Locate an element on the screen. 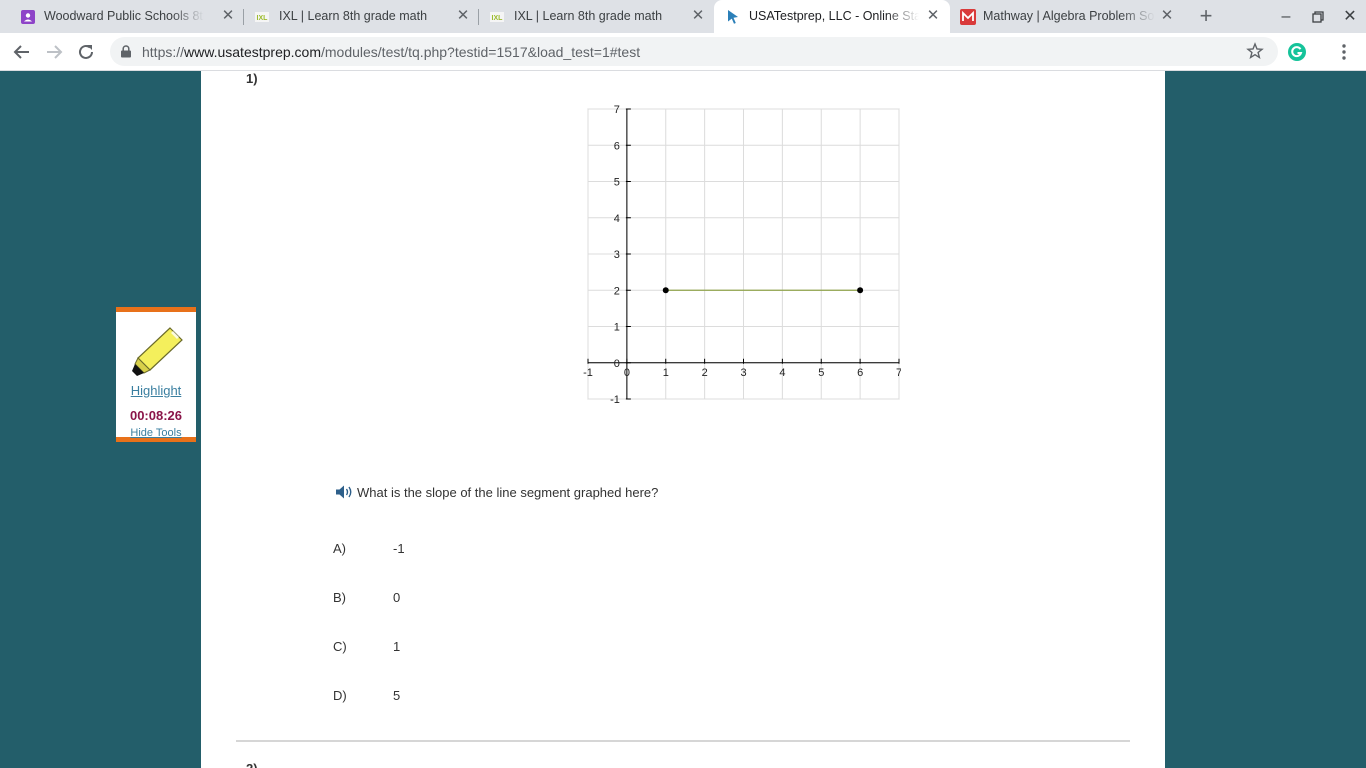 The image size is (1366, 768). x-tick-label: 4 is located at coordinates (782, 373).